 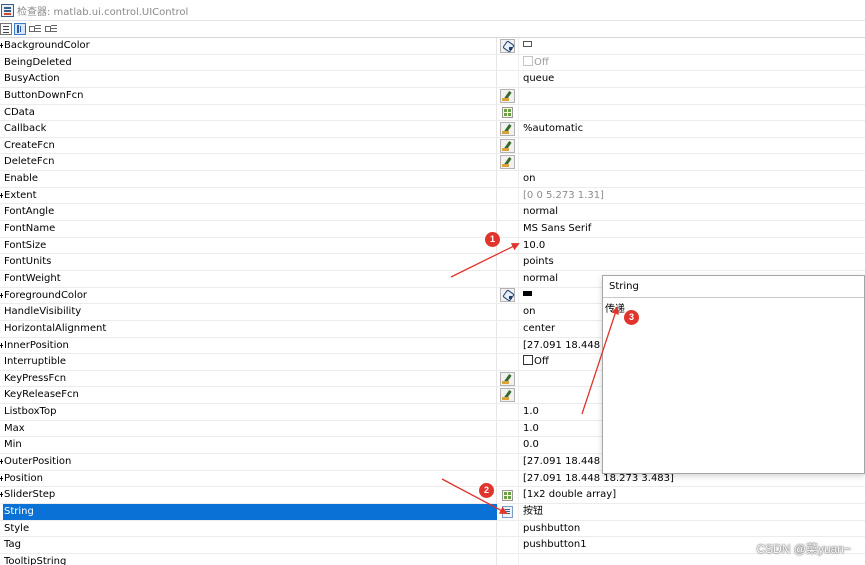 What do you see at coordinates (692, 495) in the screenshot?
I see `property-value: [1x2 double array]` at bounding box center [692, 495].